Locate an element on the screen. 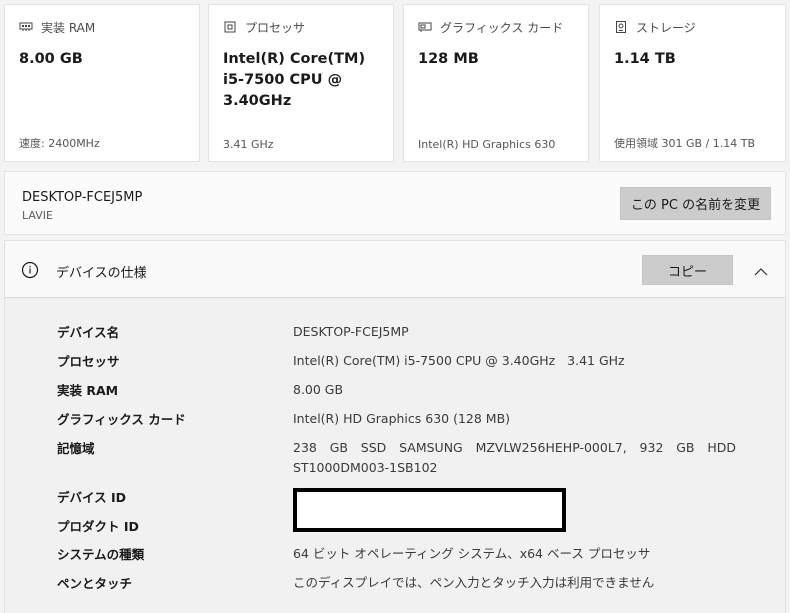 This screenshot has height=613, width=790. spec-label: ペンとタッチ is located at coordinates (95, 583).